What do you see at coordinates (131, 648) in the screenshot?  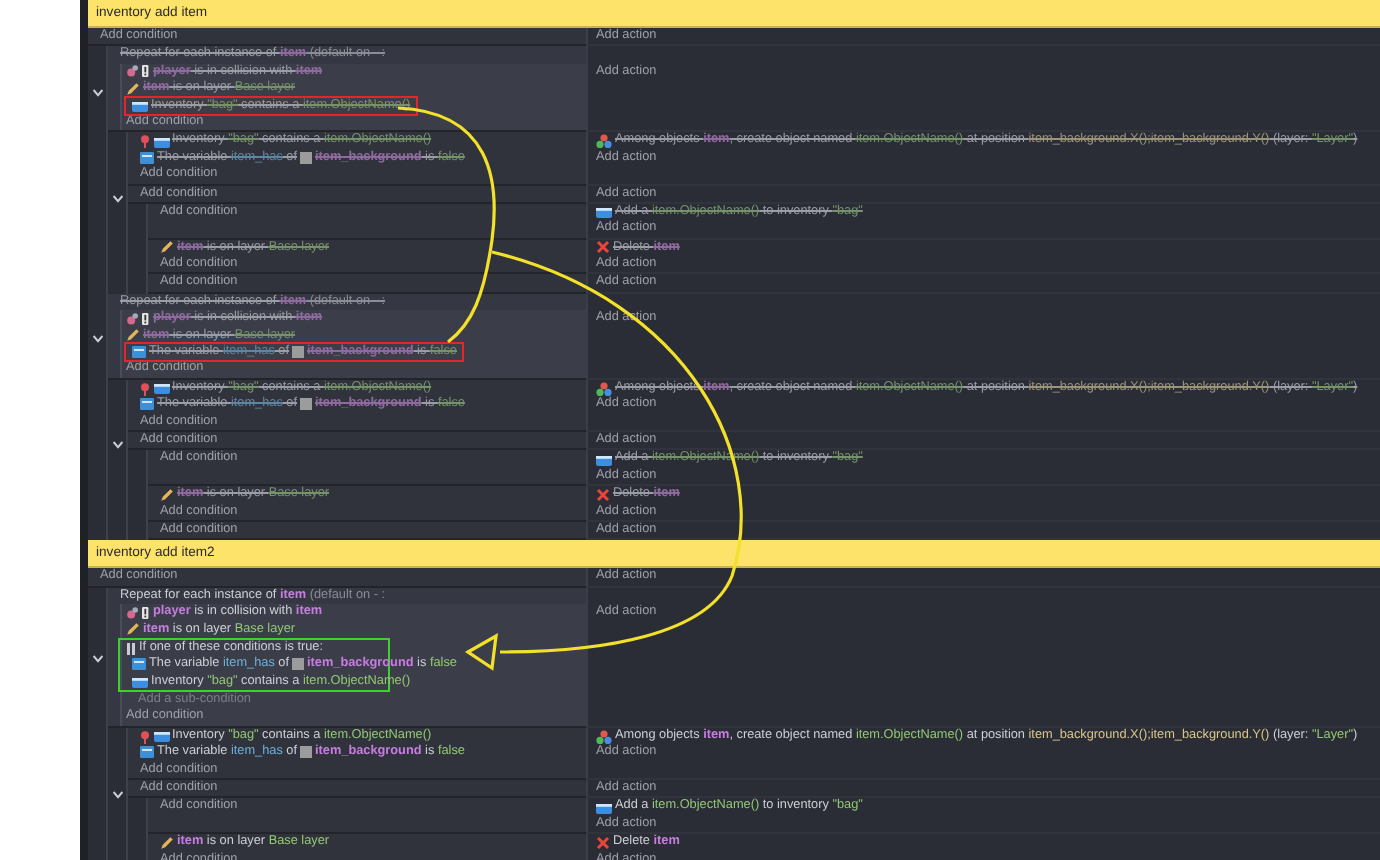 I see `bars-icon` at bounding box center [131, 648].